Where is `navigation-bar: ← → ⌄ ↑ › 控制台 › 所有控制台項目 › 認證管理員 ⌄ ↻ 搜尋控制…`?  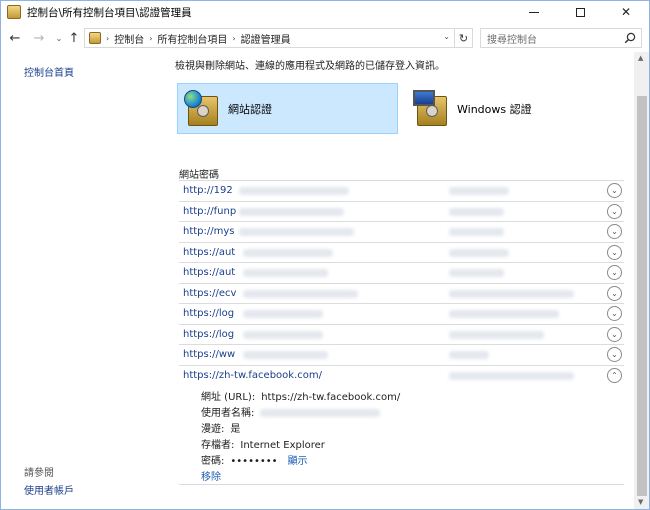
navigation-bar: ← → ⌄ ↑ › 控制台 › 所有控制台項目 › 認證管理員 ⌄ ↻ 搜尋控制… is located at coordinates (325, 38).